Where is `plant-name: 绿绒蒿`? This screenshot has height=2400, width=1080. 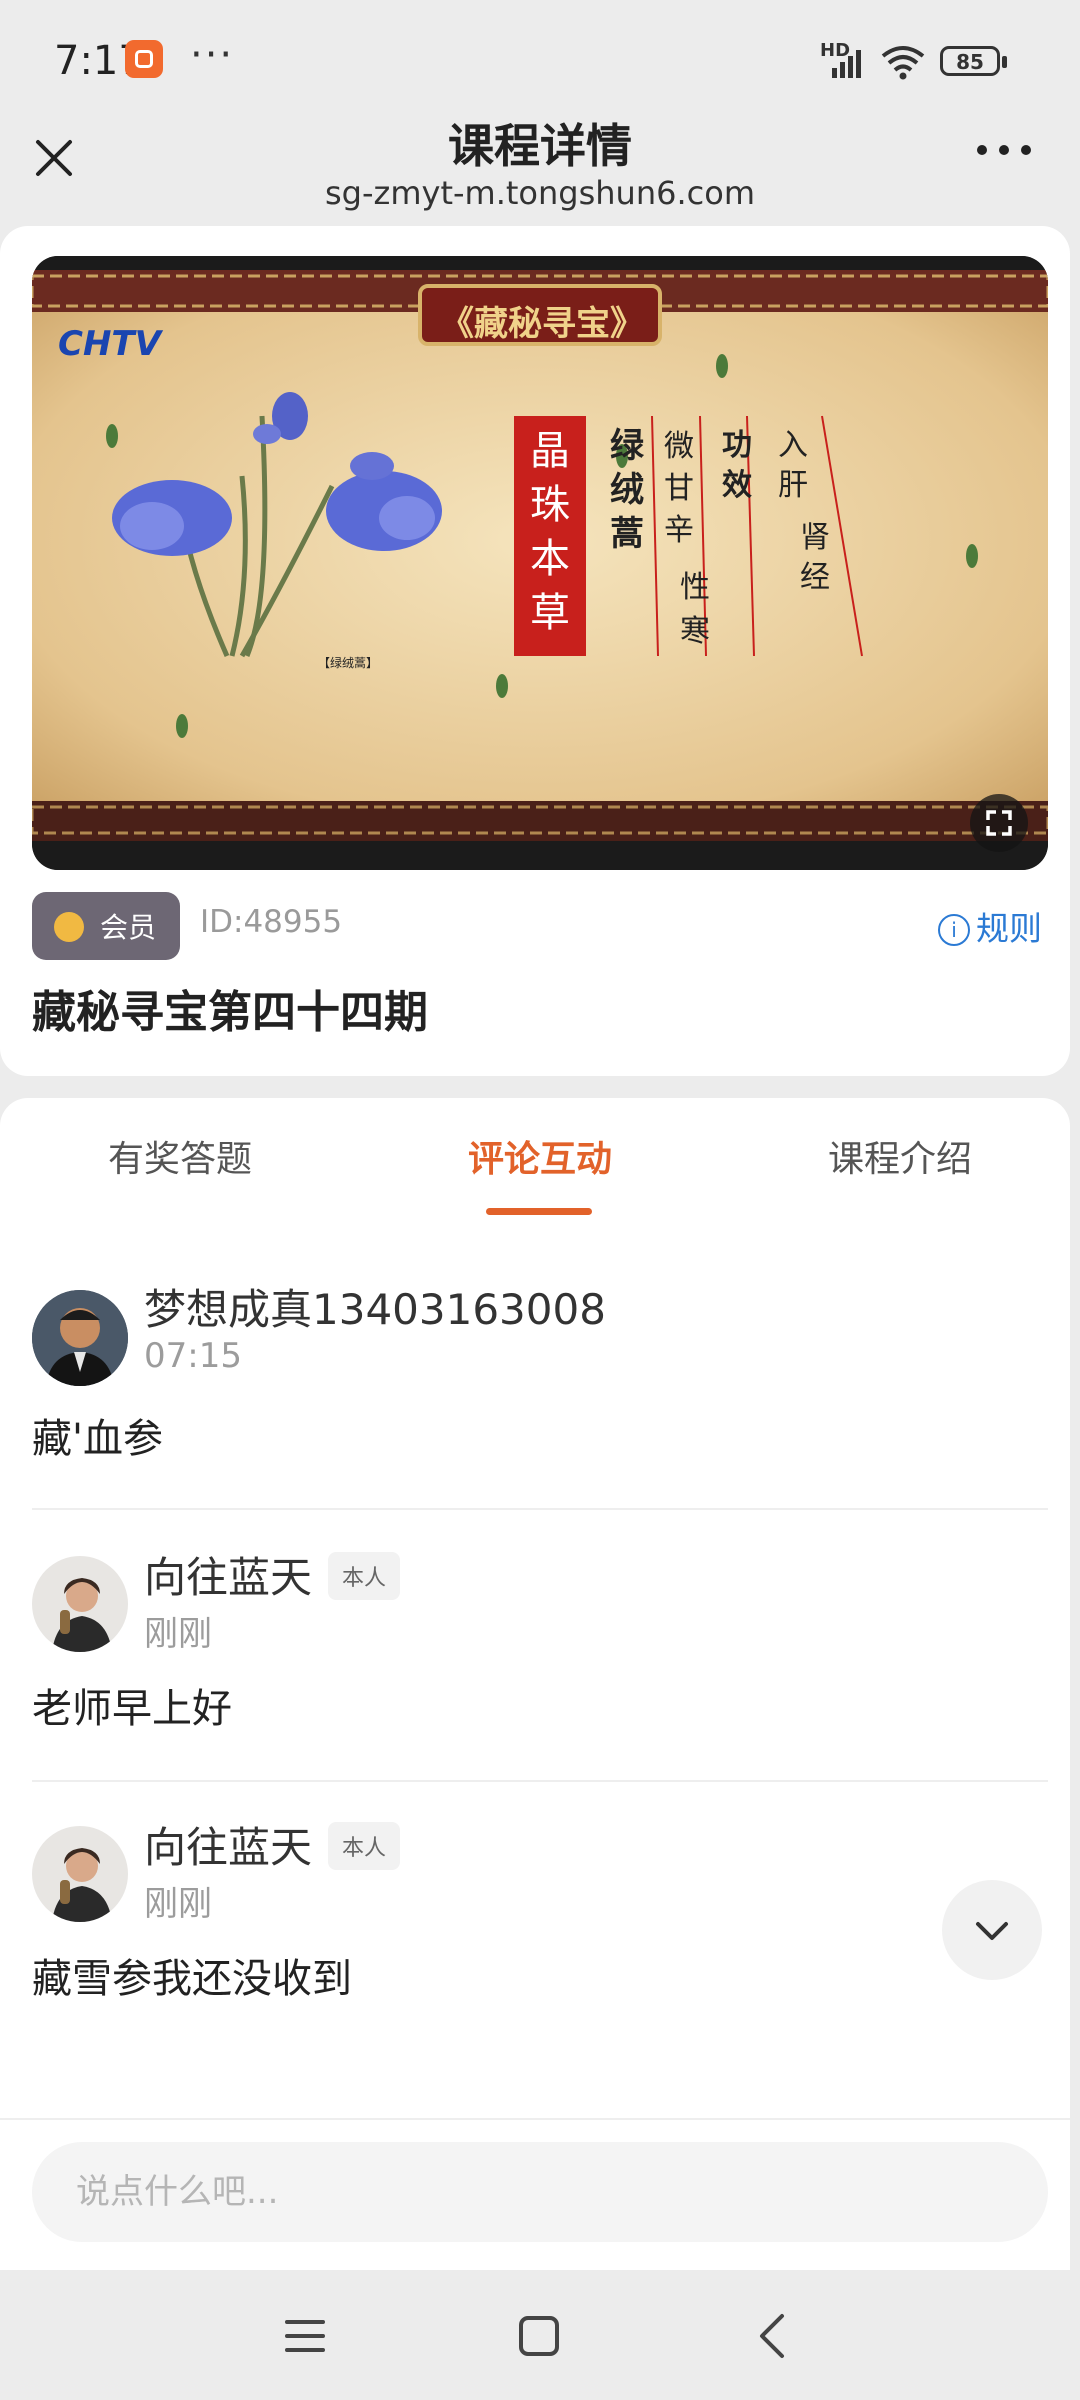 plant-name: 绿绒蒿 is located at coordinates (627, 490).